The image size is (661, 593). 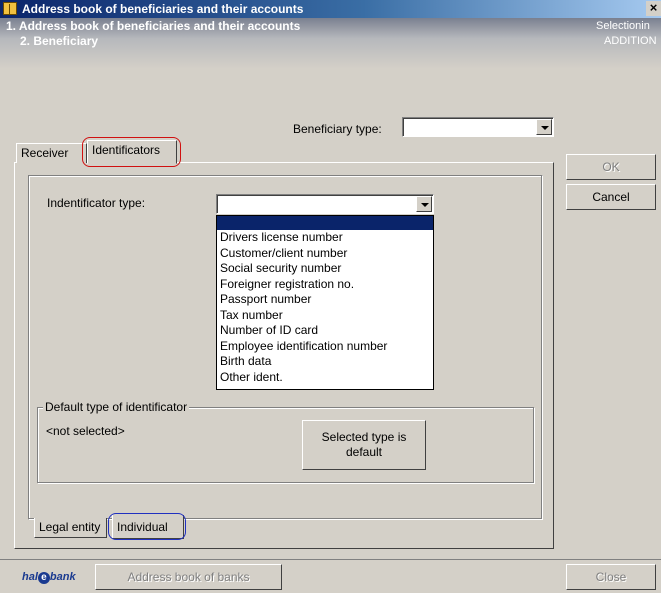 What do you see at coordinates (325, 254) in the screenshot?
I see `identificator-type-option: Customer/client number` at bounding box center [325, 254].